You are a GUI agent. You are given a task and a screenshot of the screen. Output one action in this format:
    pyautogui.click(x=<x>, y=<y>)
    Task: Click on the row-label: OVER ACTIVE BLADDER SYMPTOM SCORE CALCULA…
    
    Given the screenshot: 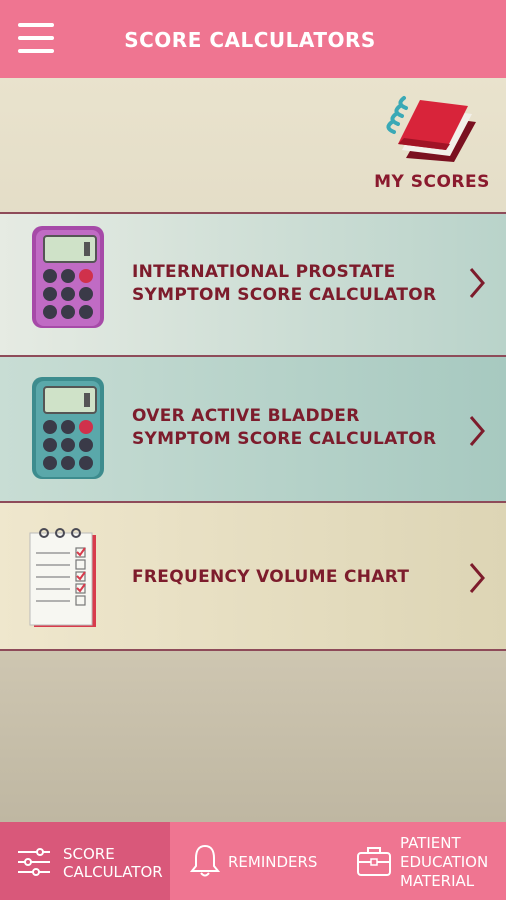 What is the action you would take?
    pyautogui.click(x=284, y=427)
    